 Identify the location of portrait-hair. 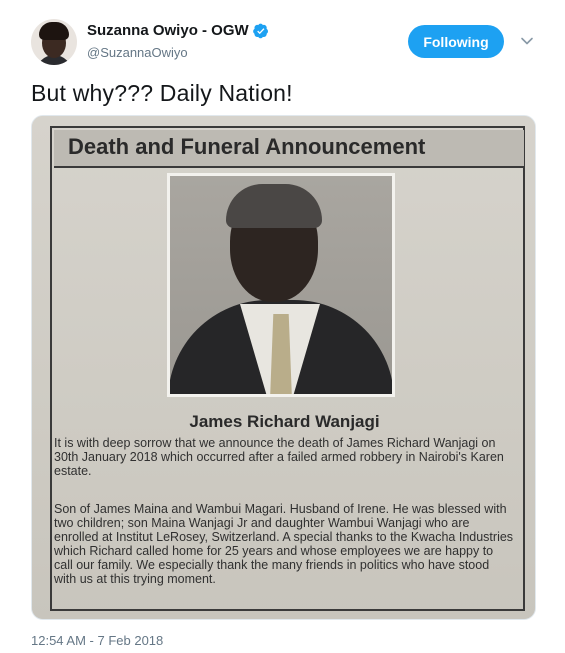
(274, 206).